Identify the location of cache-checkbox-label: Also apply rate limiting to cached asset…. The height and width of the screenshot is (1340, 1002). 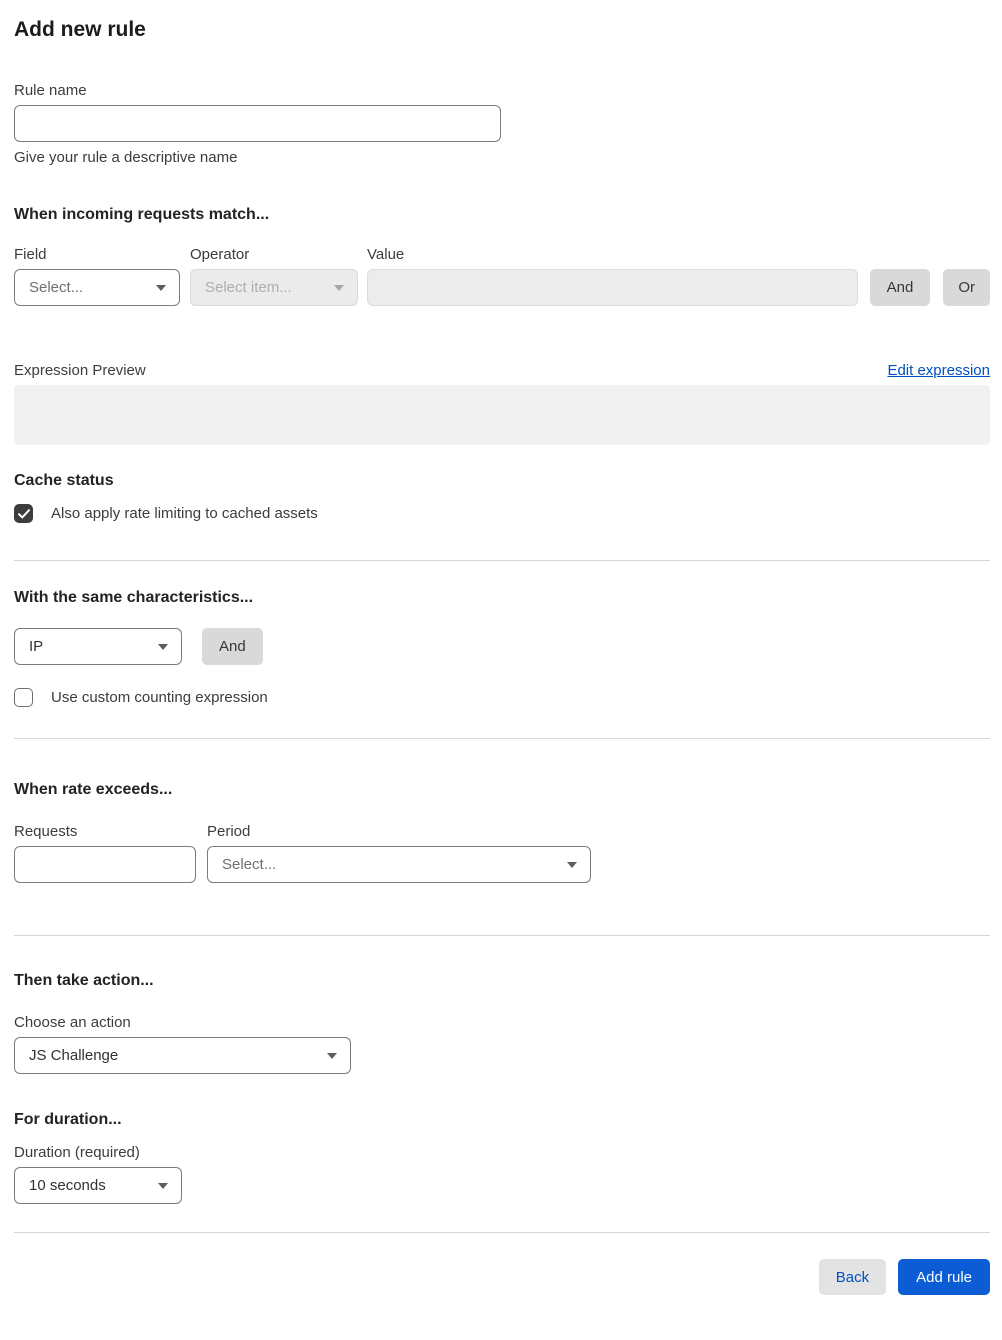
(184, 513).